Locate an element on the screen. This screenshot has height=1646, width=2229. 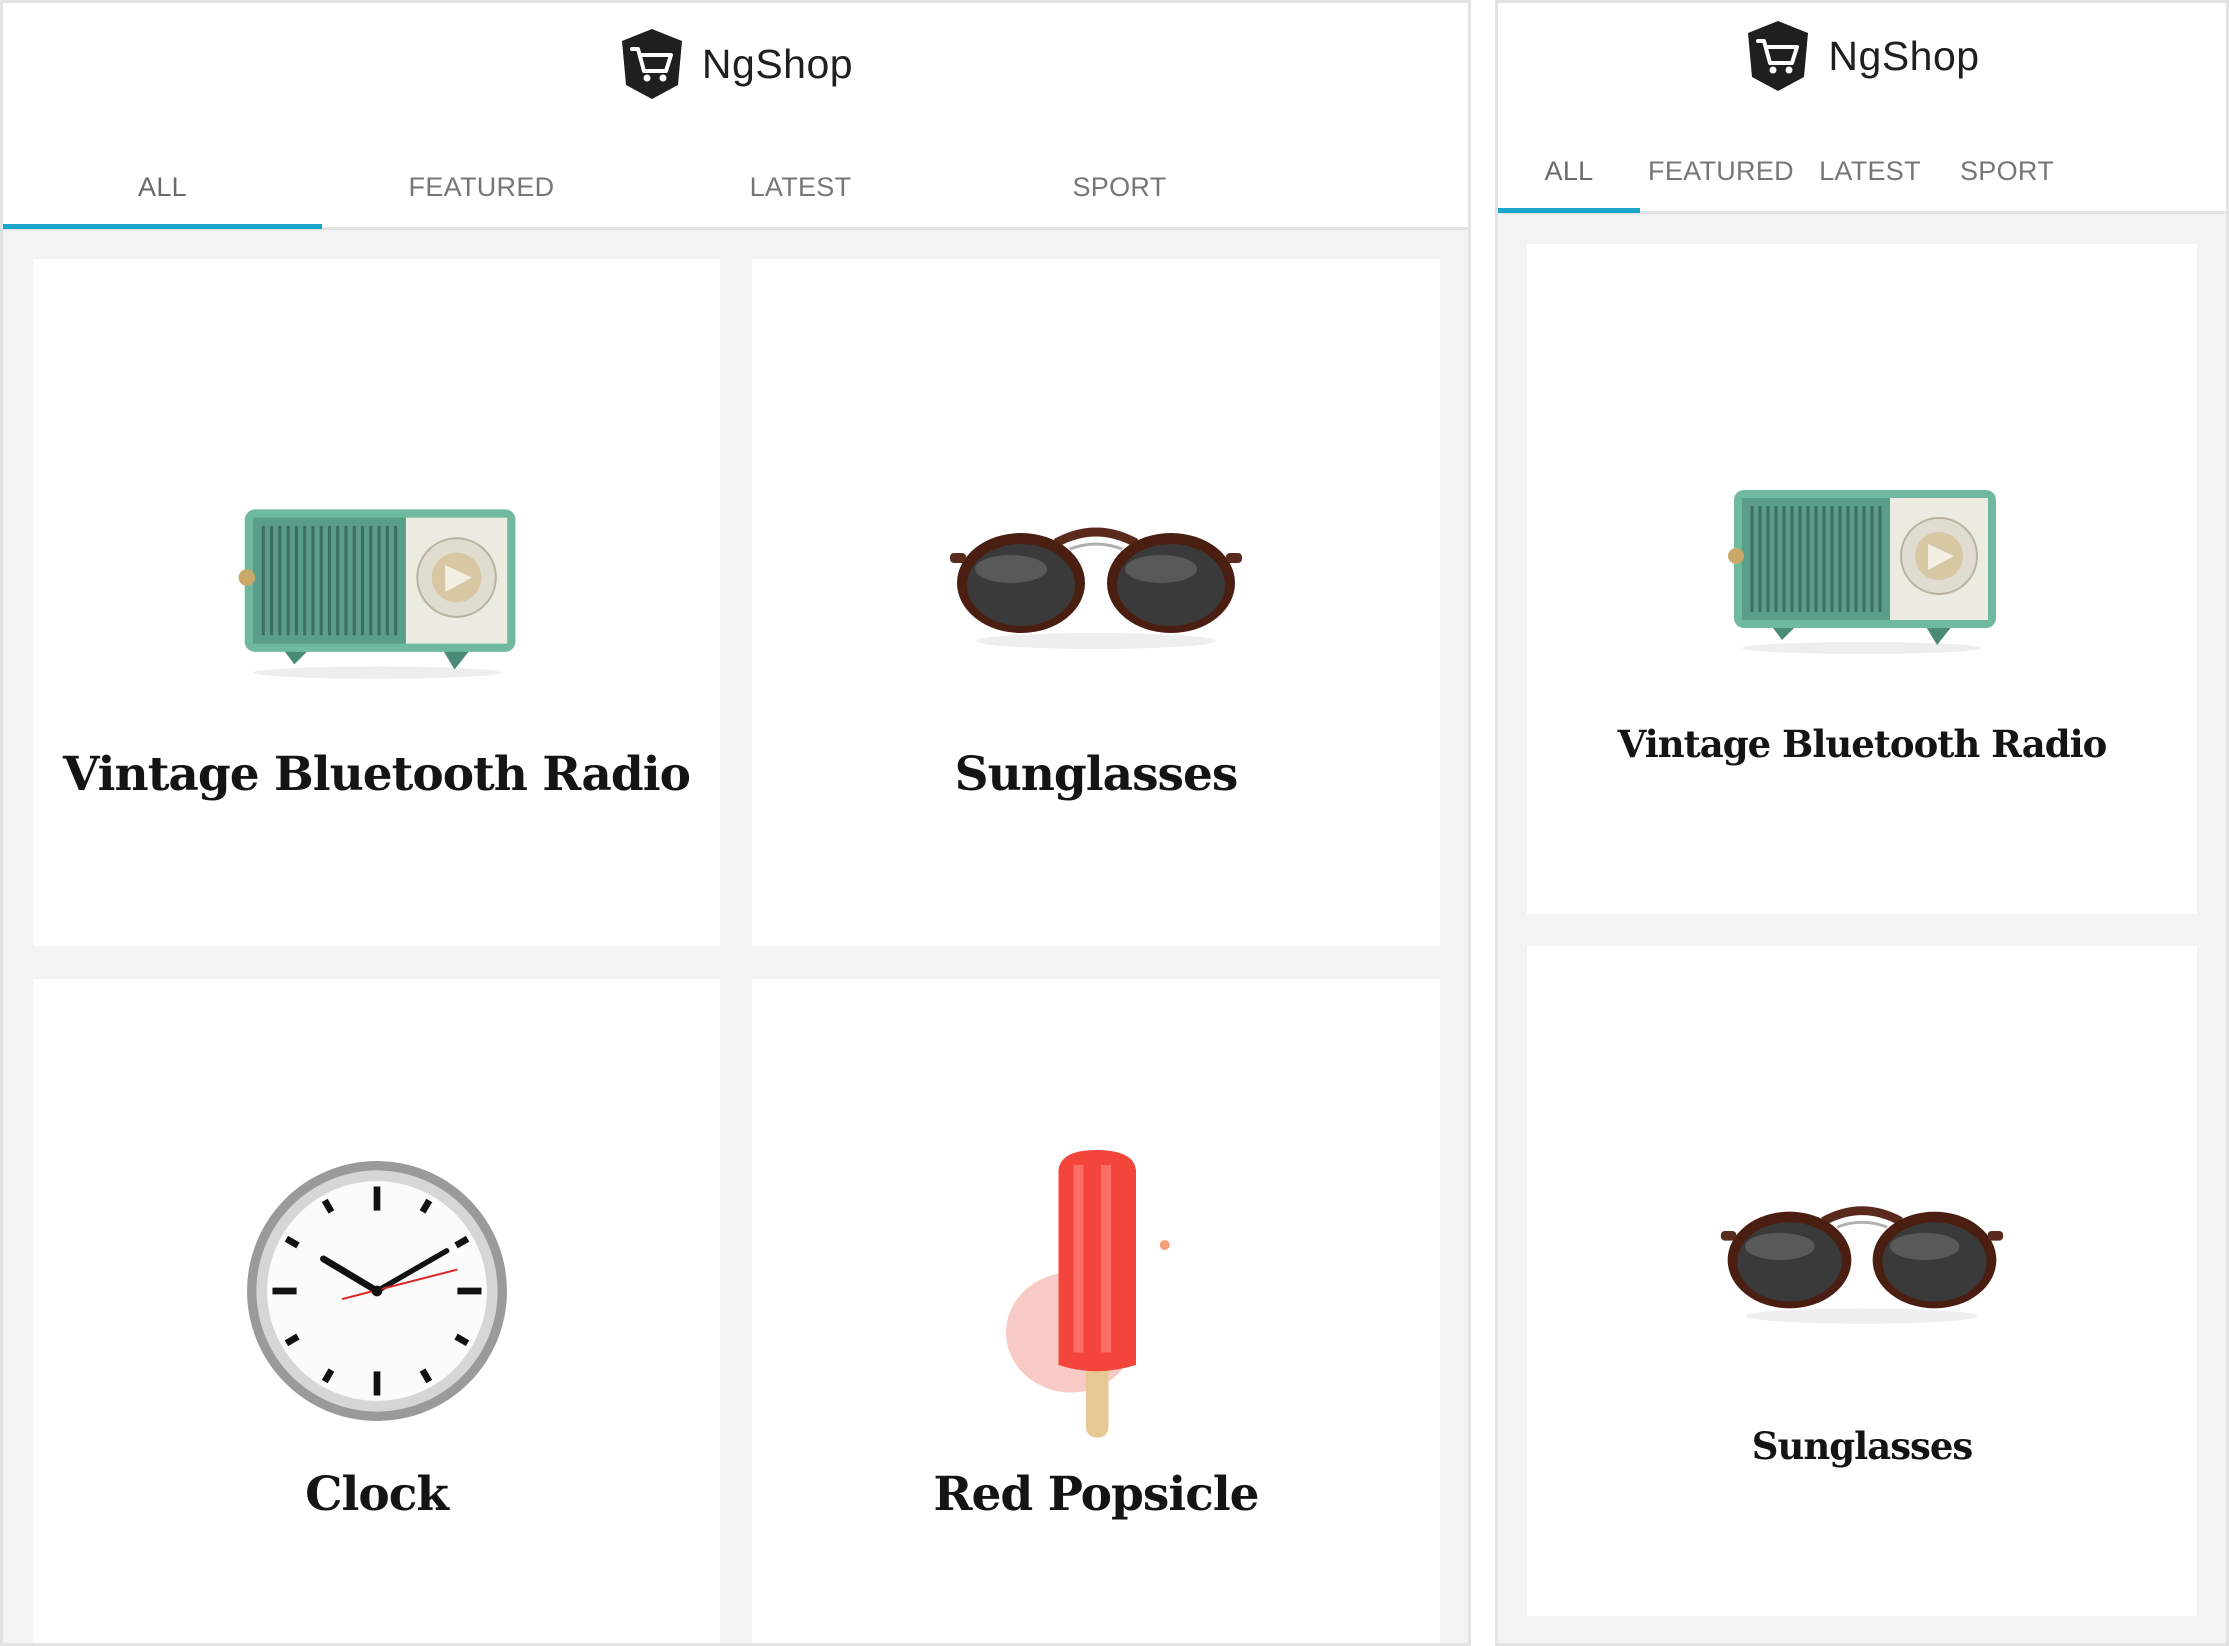
popsicle-image is located at coordinates (1096, 1295).